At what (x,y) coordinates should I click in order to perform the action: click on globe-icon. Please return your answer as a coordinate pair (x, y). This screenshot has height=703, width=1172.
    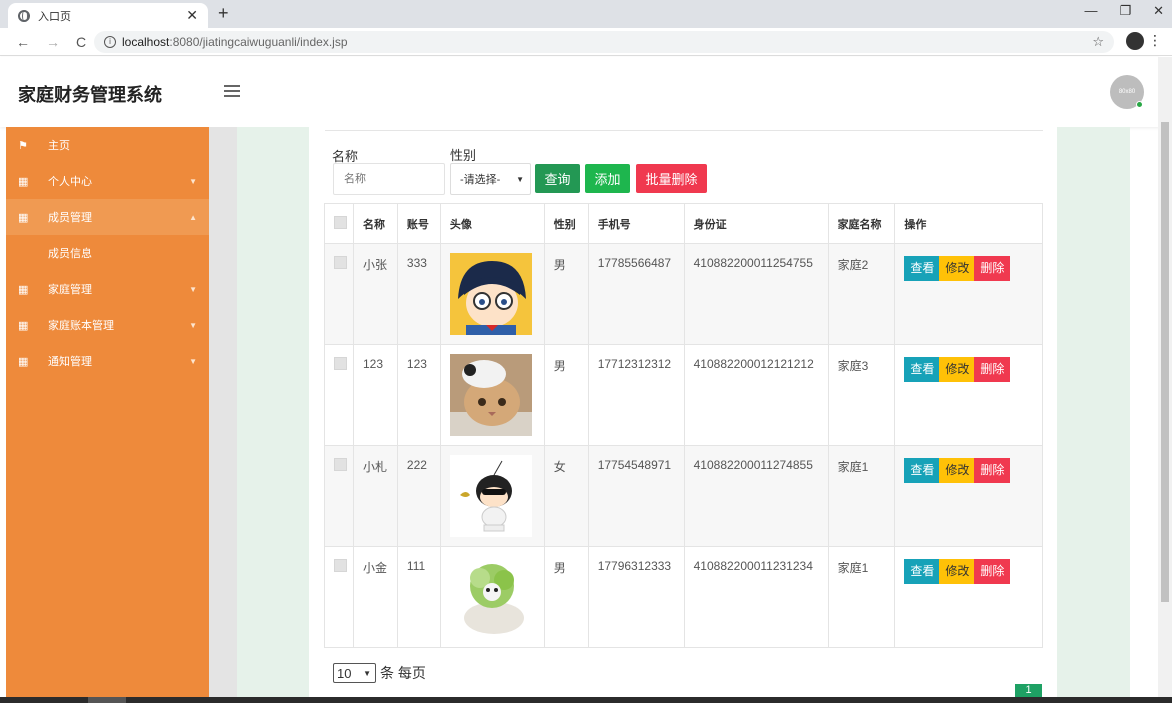
    Looking at the image, I should click on (24, 15).